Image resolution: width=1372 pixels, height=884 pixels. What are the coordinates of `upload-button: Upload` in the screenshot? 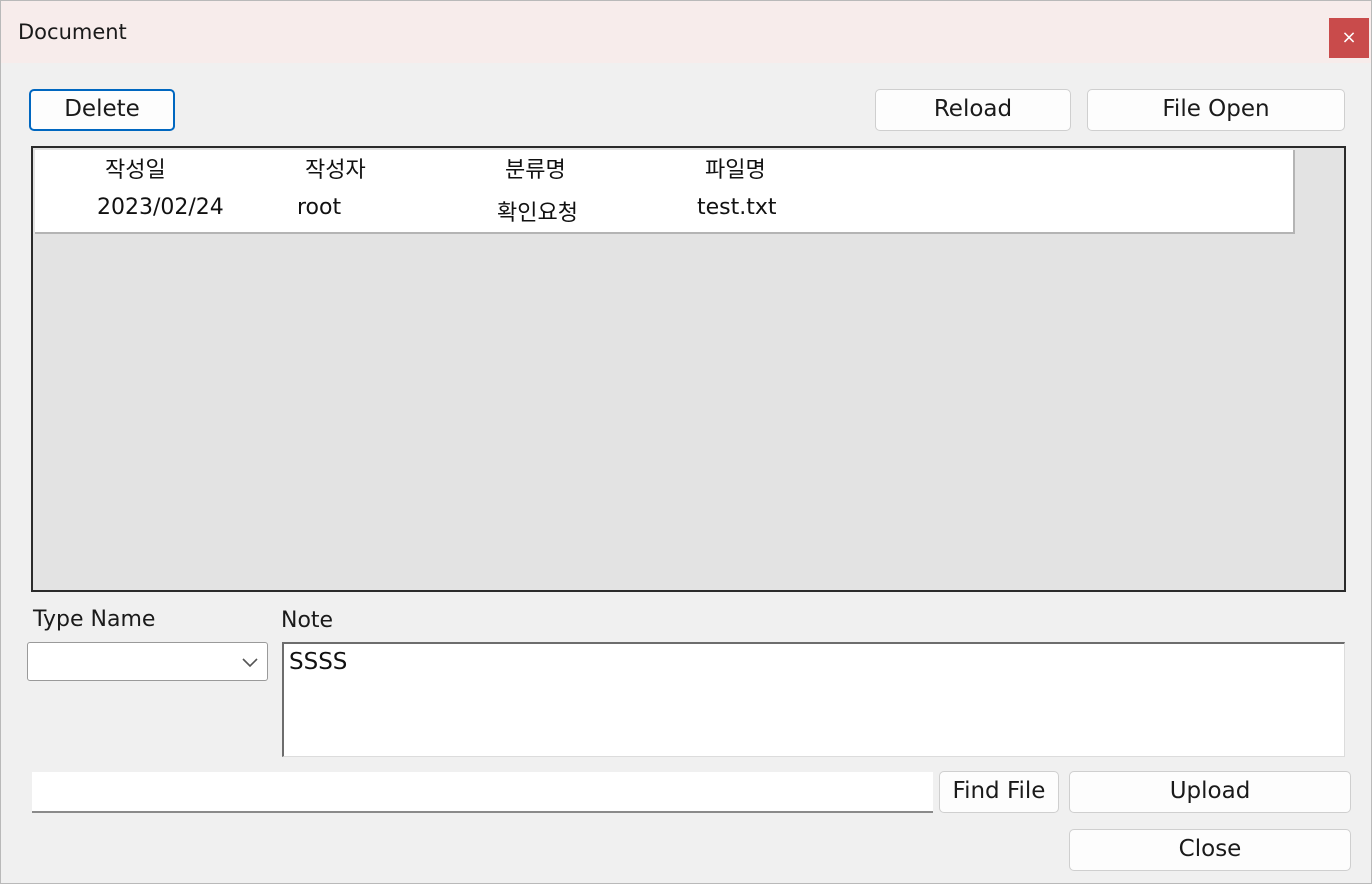 It's located at (1210, 792).